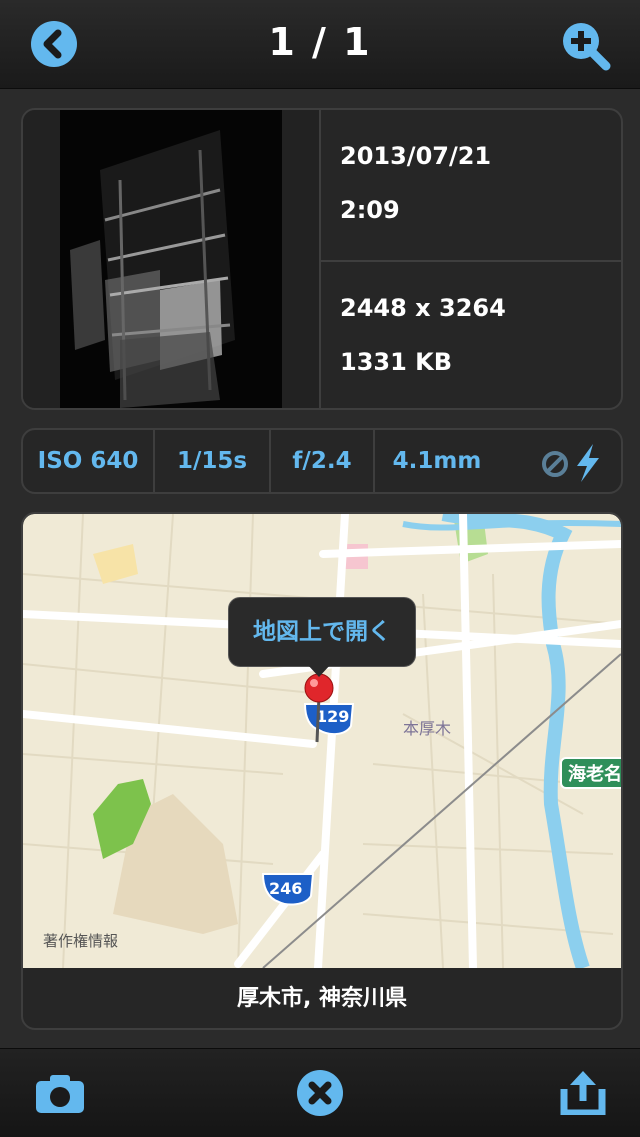 Image resolution: width=640 pixels, height=1137 pixels. I want to click on zoom-button, so click(586, 48).